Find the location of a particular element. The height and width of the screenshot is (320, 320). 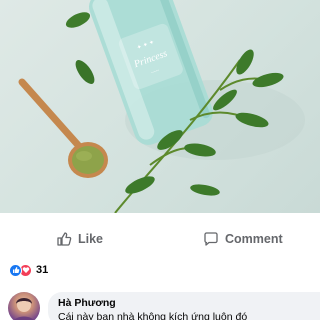

comment-button: Comment is located at coordinates (243, 239).